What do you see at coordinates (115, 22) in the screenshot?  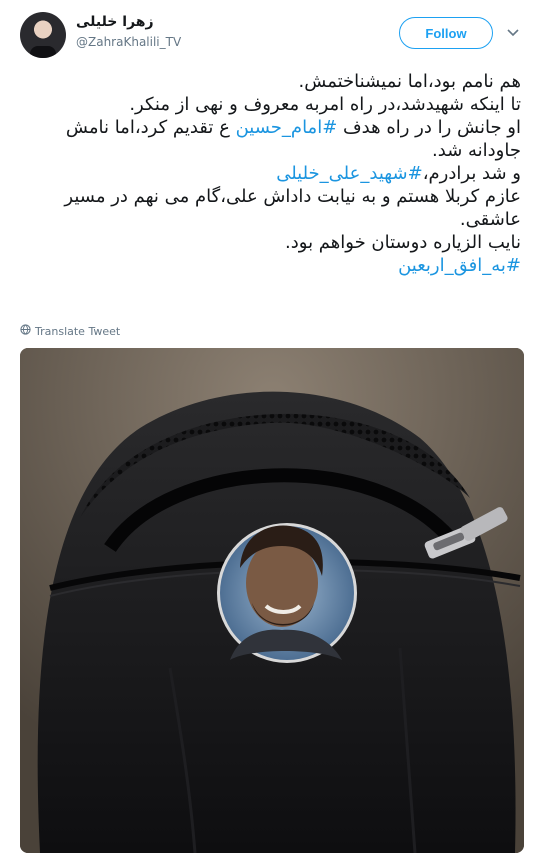 I see `author-display-name: زهرا خلیلی` at bounding box center [115, 22].